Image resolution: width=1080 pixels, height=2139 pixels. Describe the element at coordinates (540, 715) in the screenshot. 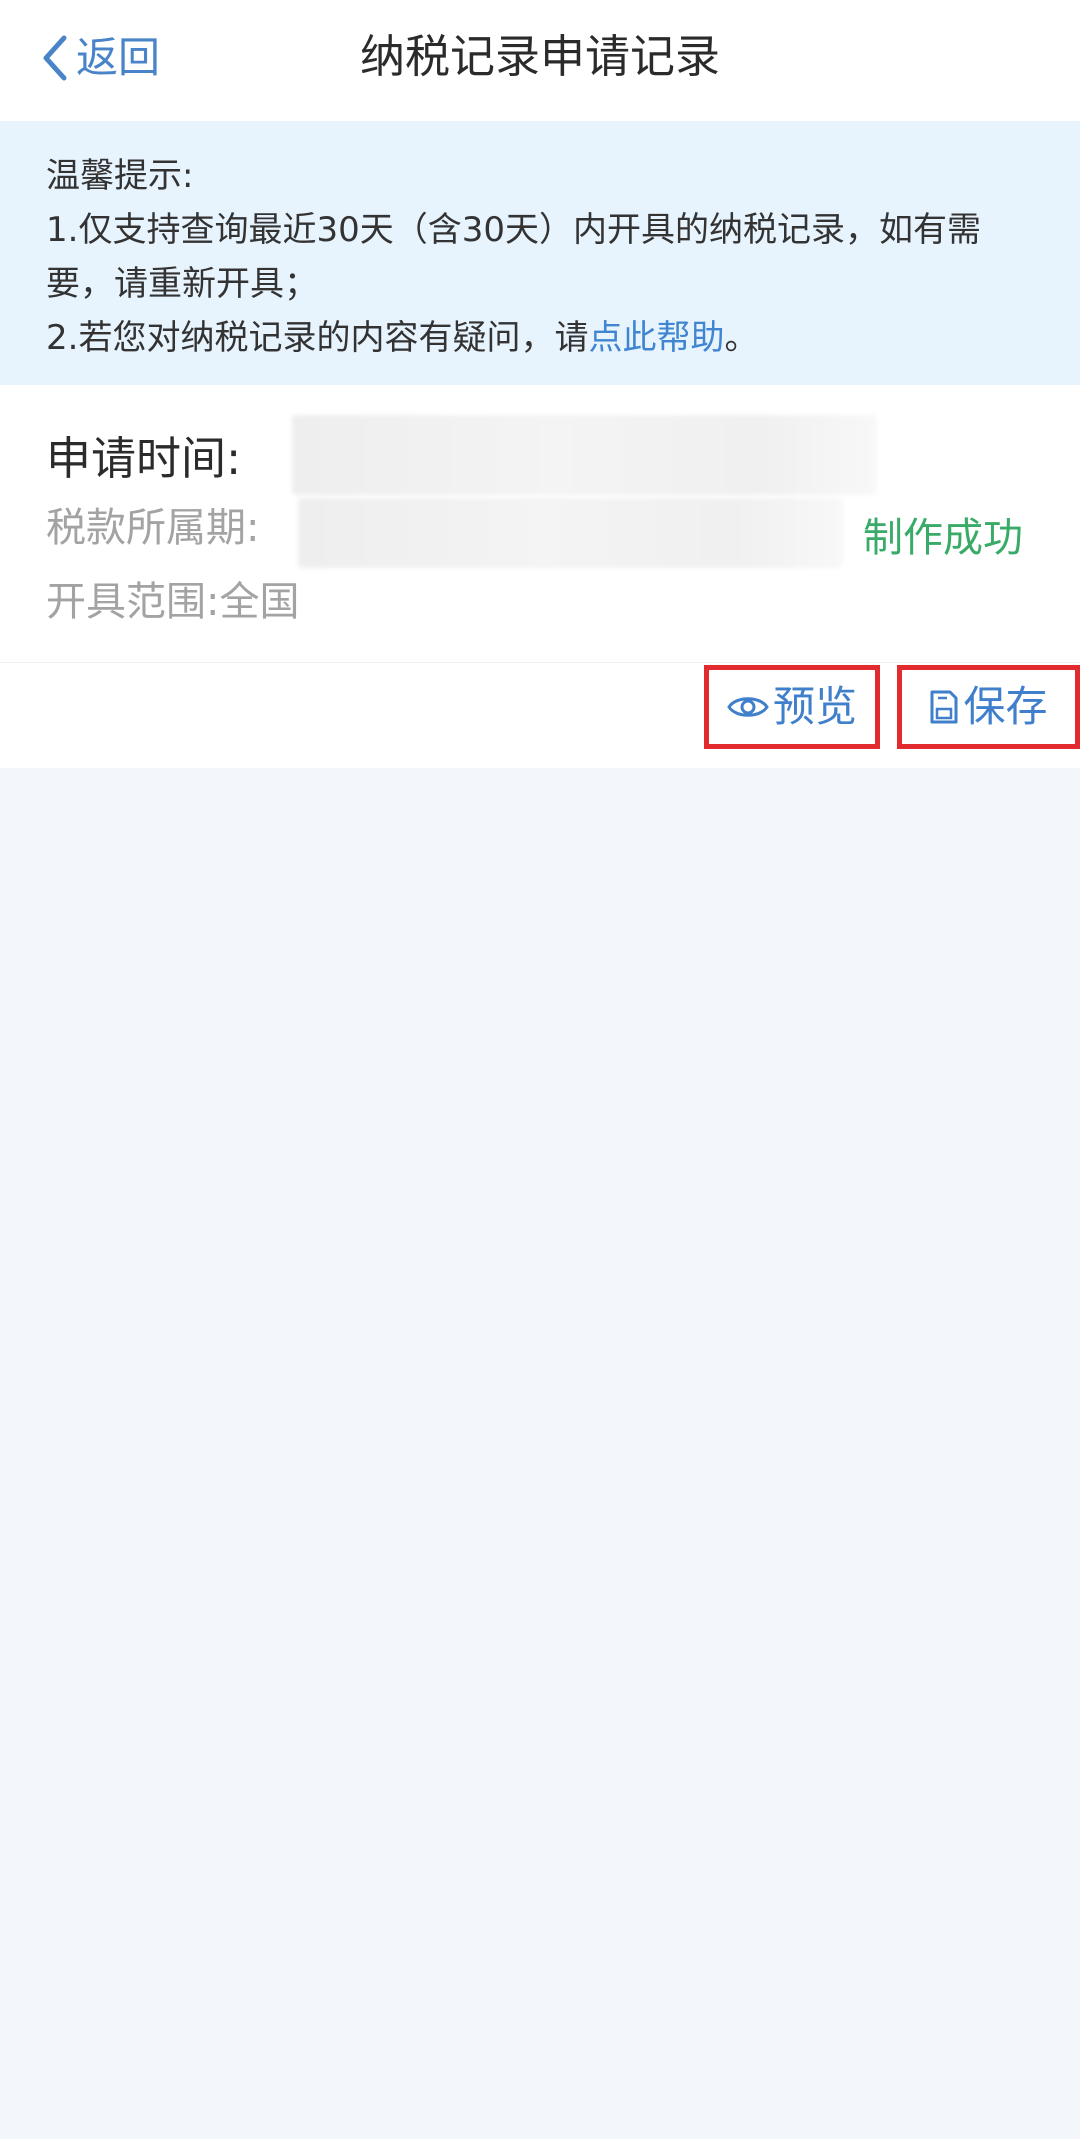

I see `action-bar: 预览 保存` at that location.